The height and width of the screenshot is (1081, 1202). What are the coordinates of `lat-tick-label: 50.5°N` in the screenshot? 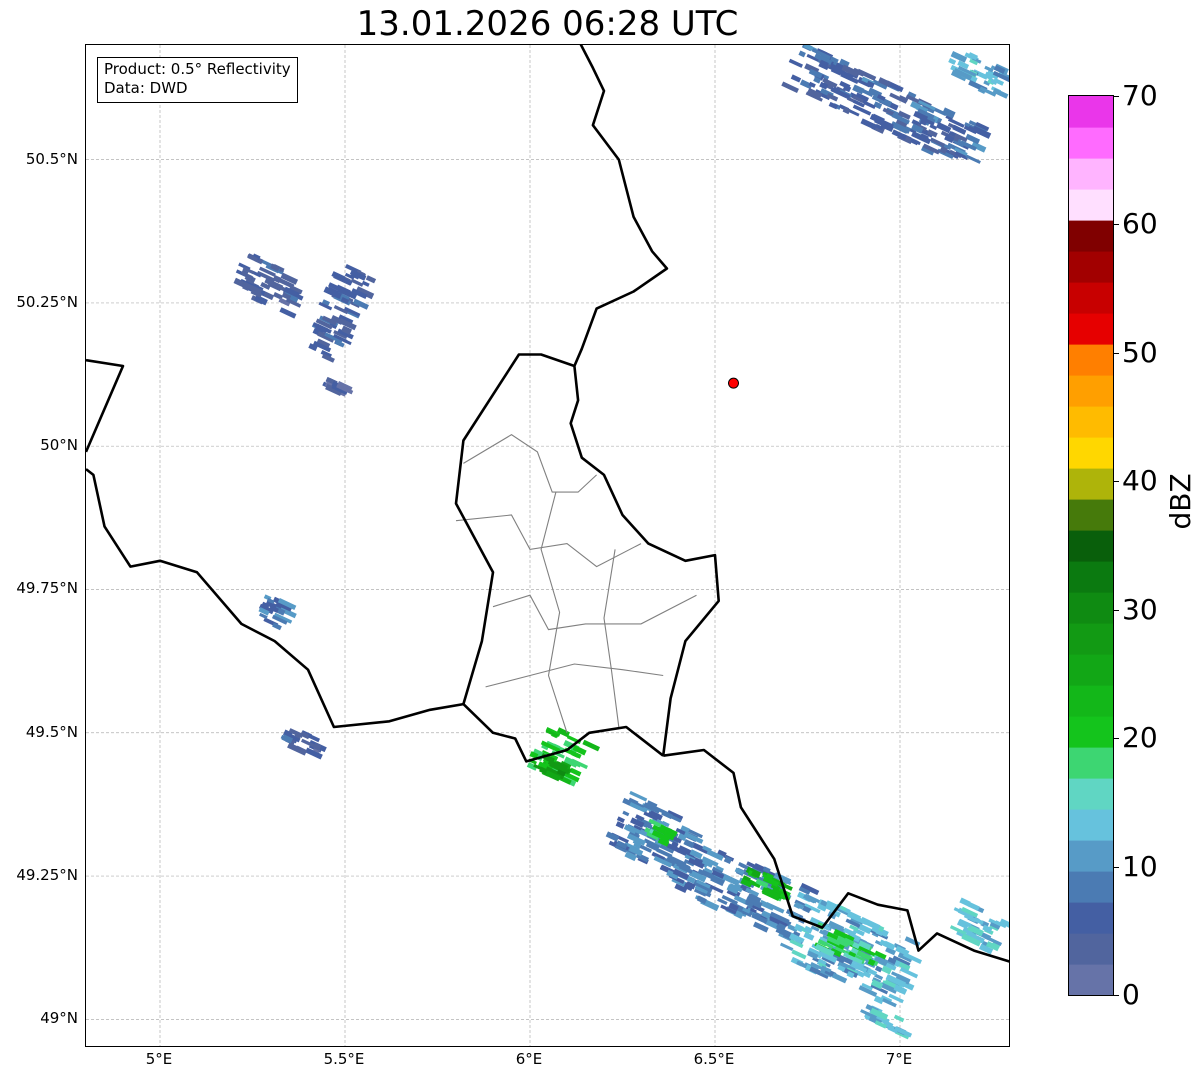 It's located at (51, 158).